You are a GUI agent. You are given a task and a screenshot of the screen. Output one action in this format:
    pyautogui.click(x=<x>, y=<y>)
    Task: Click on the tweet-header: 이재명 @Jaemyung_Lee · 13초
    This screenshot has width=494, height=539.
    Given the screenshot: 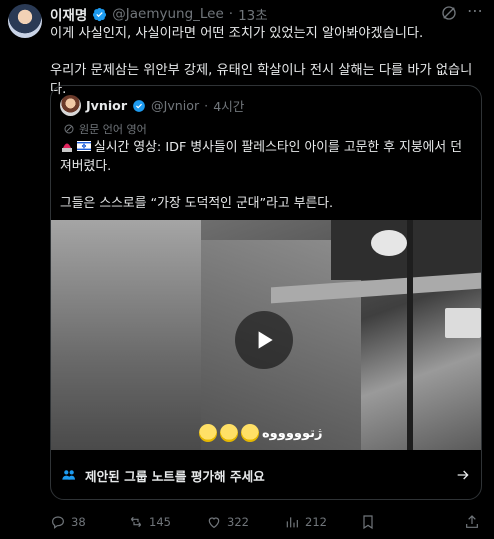 What is the action you would take?
    pyautogui.click(x=267, y=14)
    